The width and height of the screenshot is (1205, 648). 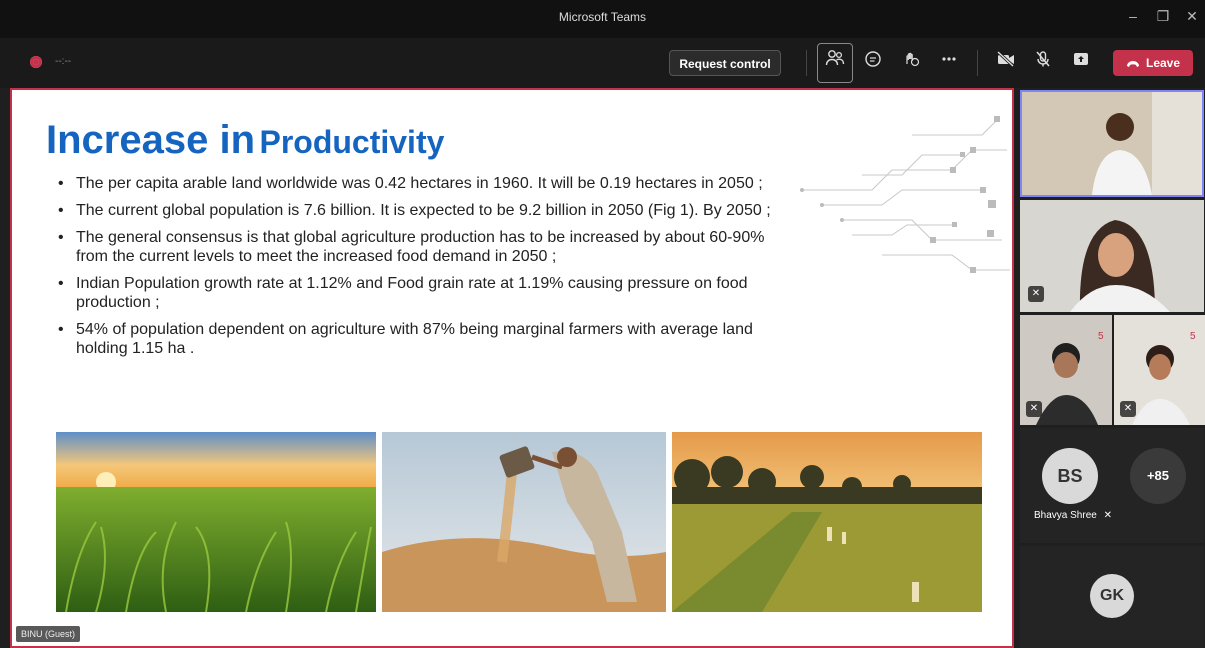 I want to click on circuit-decoration, so click(x=905, y=194).